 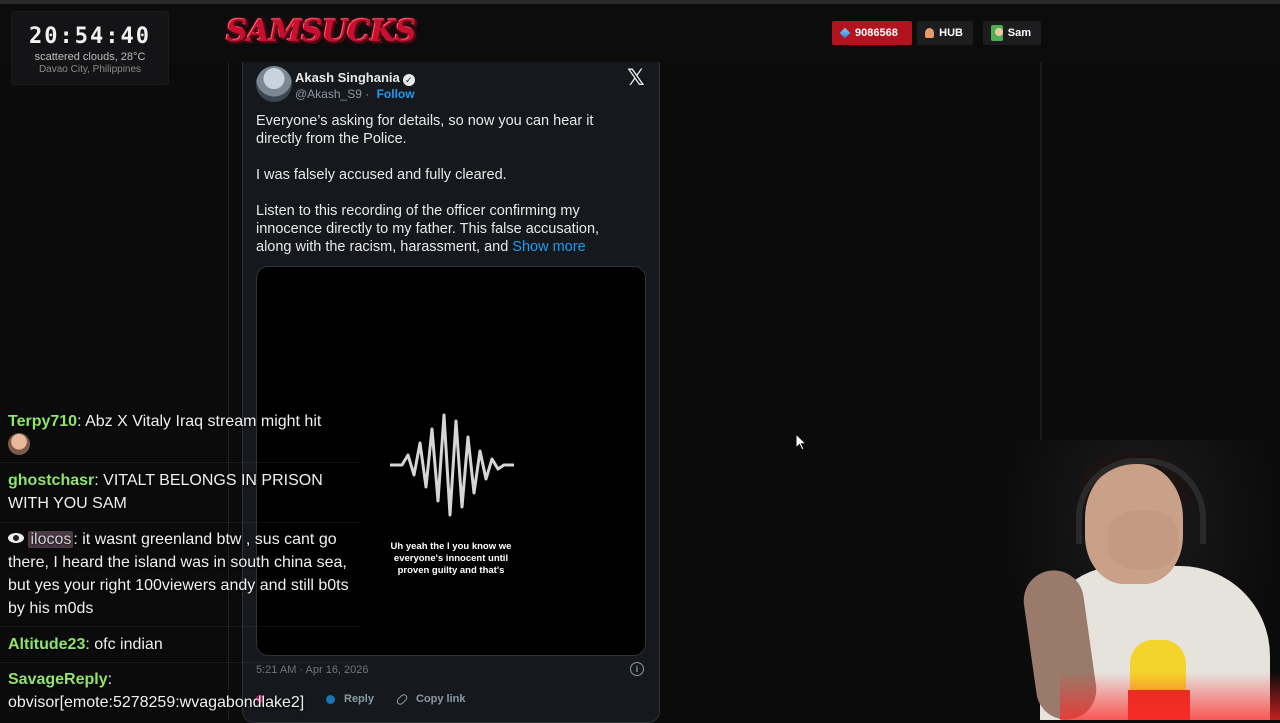 What do you see at coordinates (930, 33) in the screenshot?
I see `hub-icon` at bounding box center [930, 33].